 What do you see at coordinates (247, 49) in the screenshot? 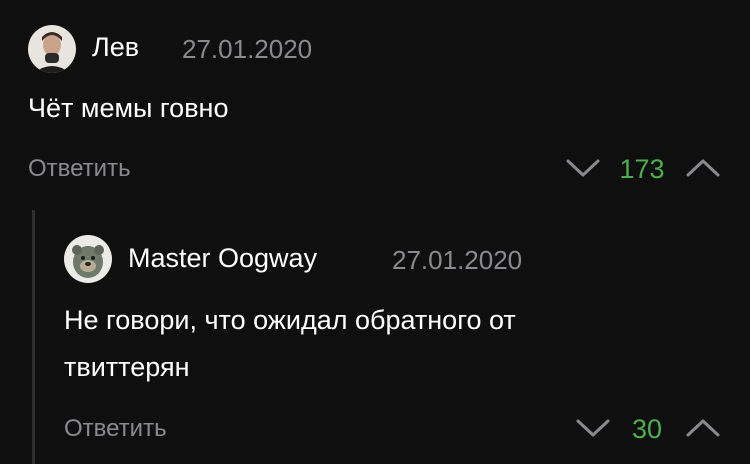
I see `comment-date: 27.01.2020` at bounding box center [247, 49].